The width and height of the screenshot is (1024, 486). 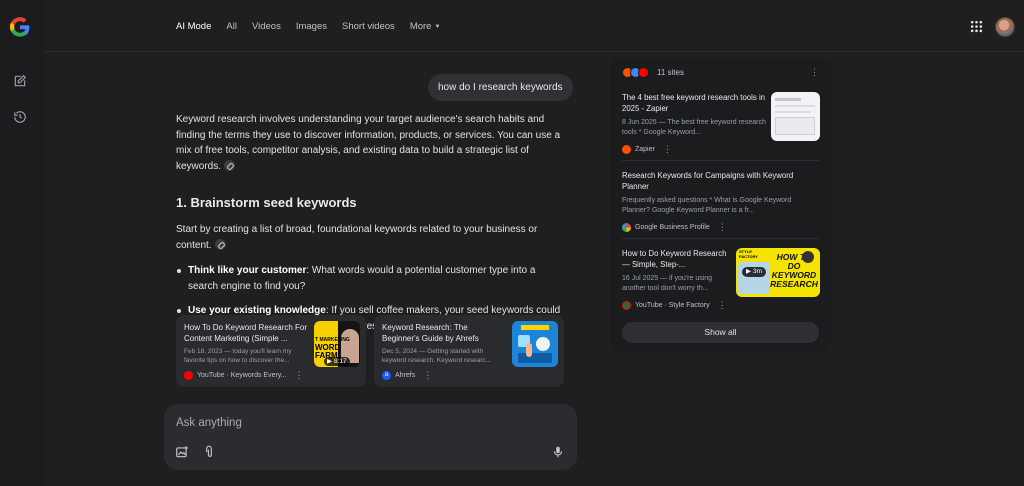 I want to click on tab-more-label: More, so click(x=420, y=26).